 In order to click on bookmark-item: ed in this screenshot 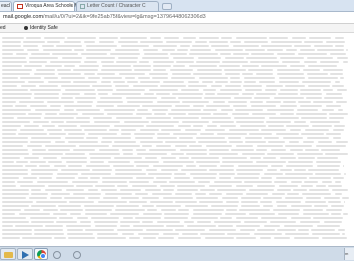, I will do `click(3, 28)`.